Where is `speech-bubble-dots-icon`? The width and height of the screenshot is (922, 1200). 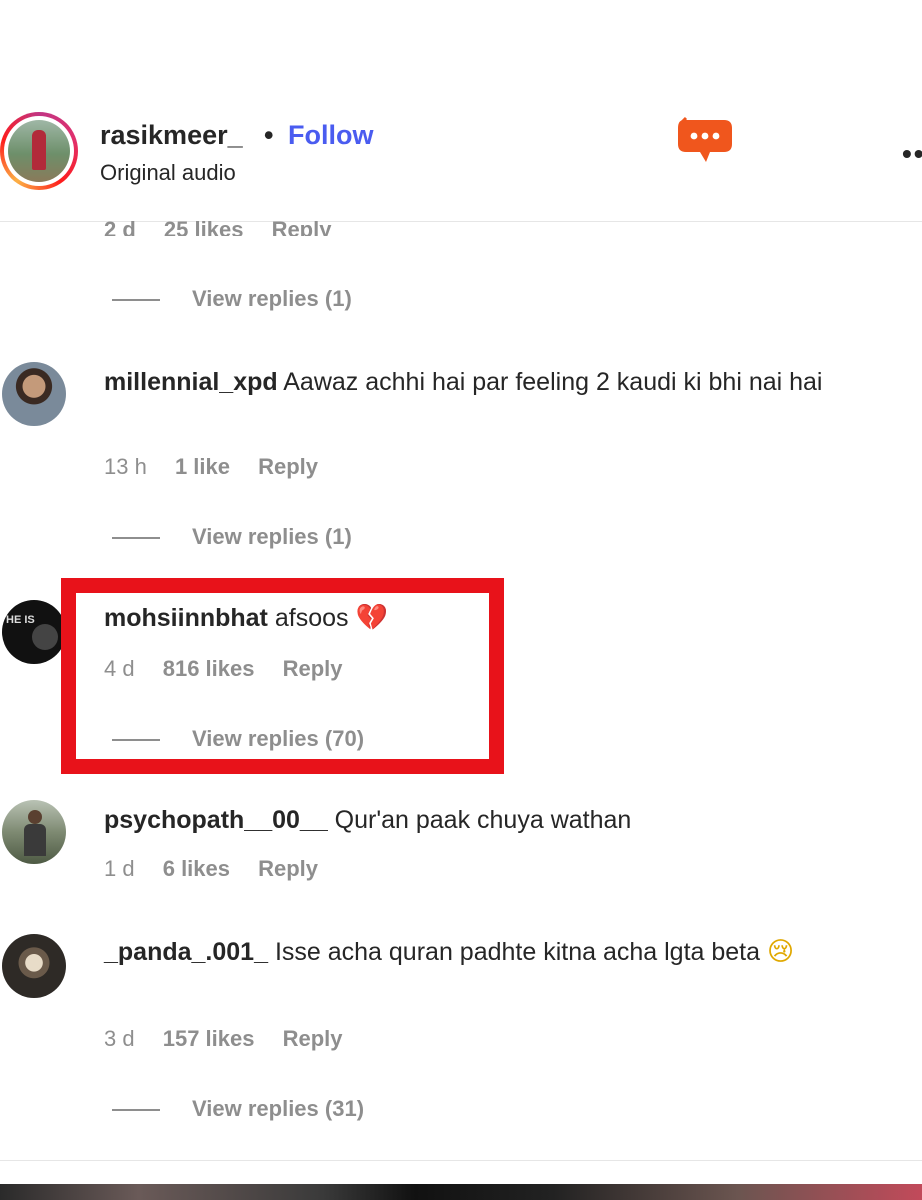
speech-bubble-dots-icon is located at coordinates (705, 139).